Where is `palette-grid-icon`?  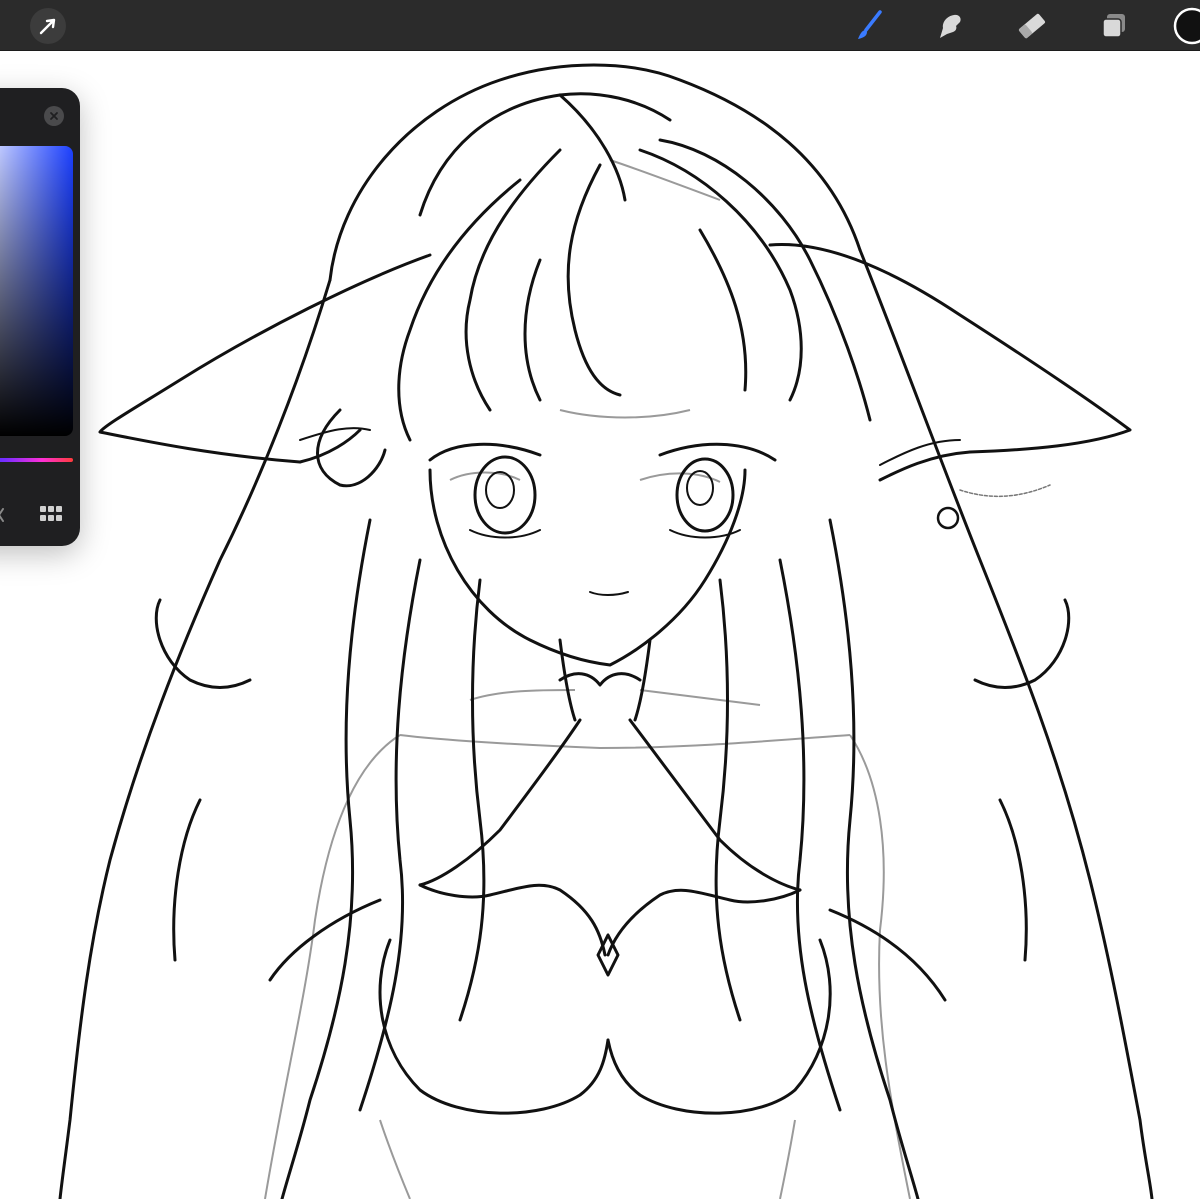
palette-grid-icon is located at coordinates (51, 516).